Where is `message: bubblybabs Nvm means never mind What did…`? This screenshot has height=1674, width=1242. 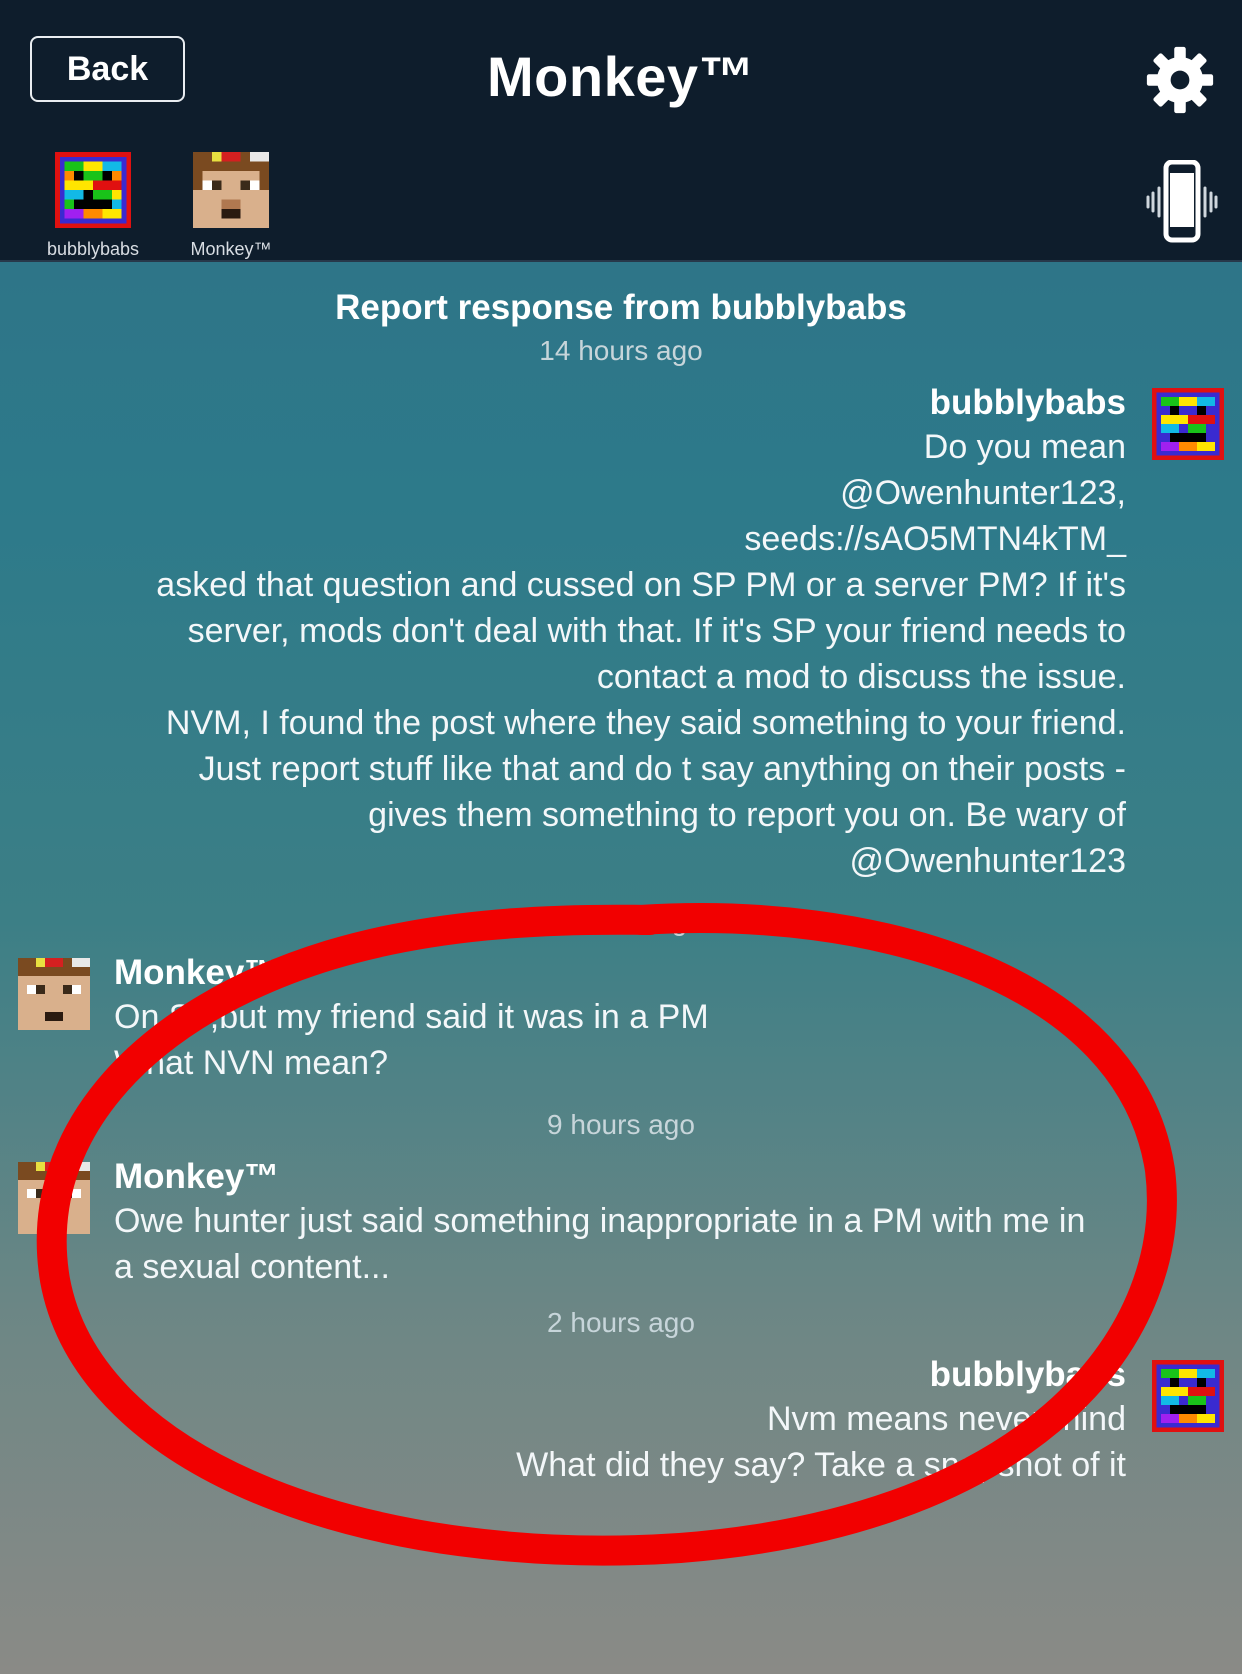 message: bubblybabs Nvm means never mind What did… is located at coordinates (821, 1421).